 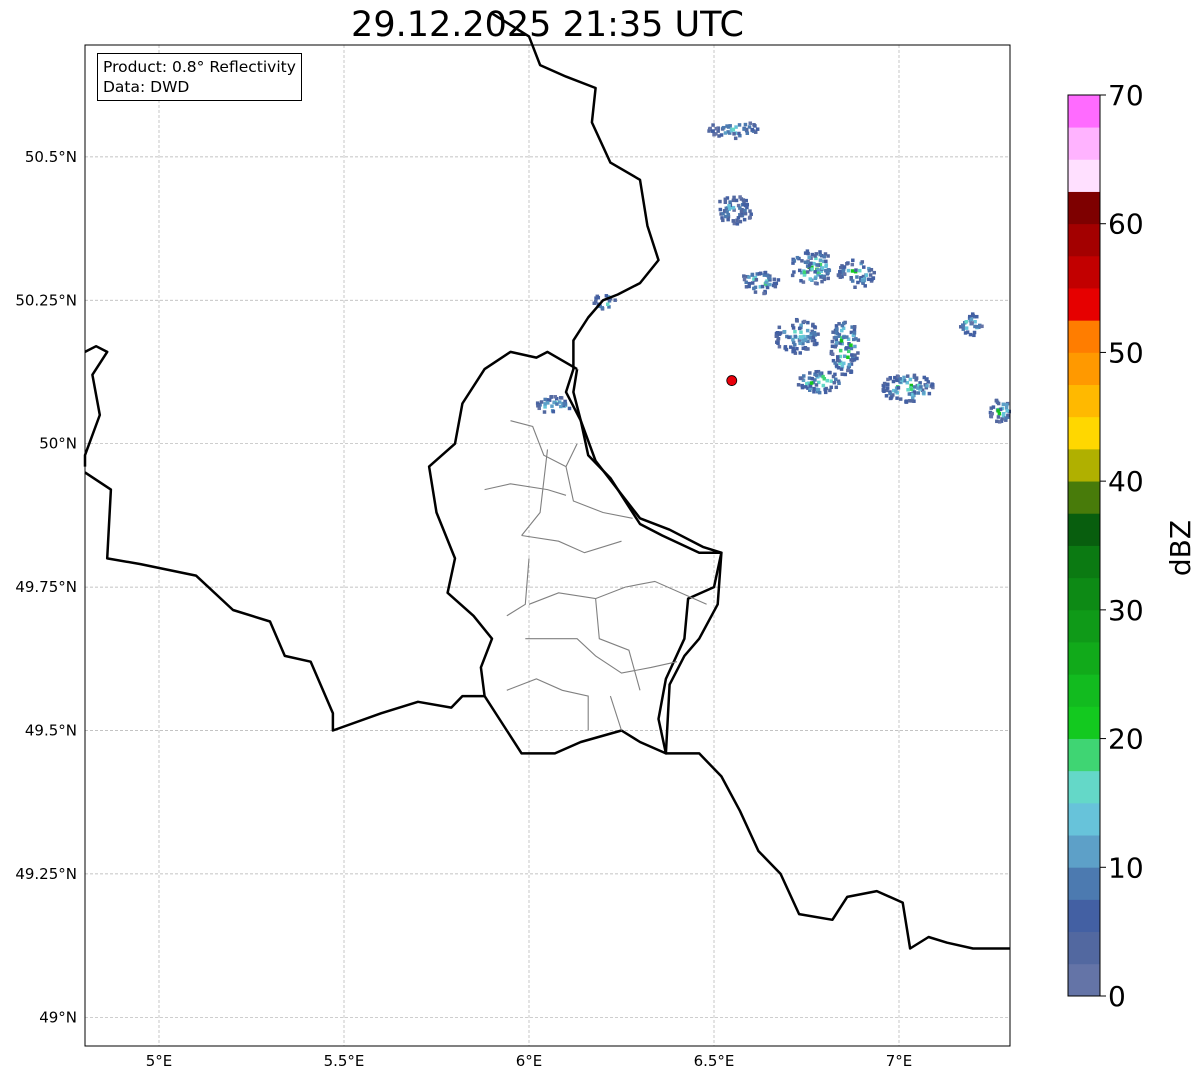 I want to click on radar-echoes, so click(x=773, y=272).